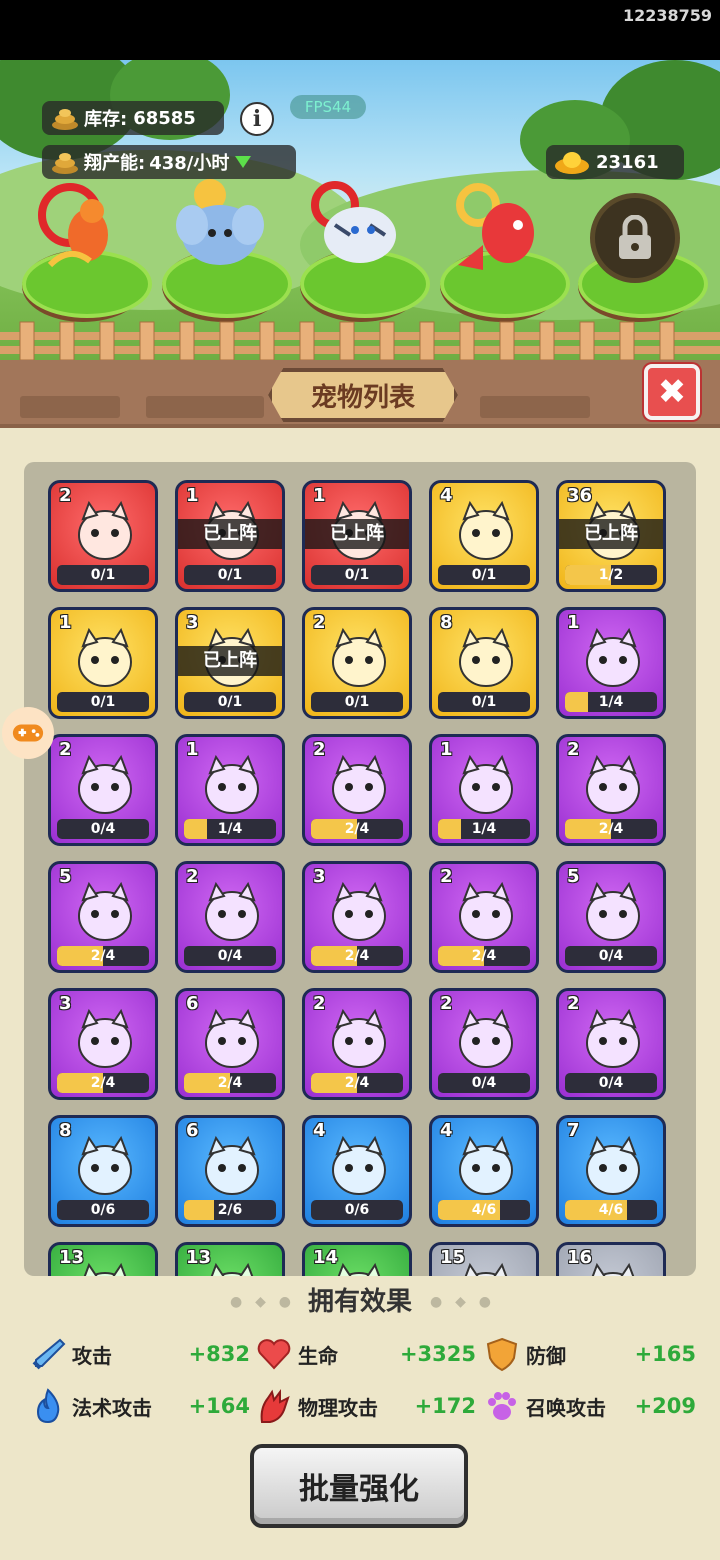 The image size is (720, 1560). What do you see at coordinates (105, 1038) in the screenshot?
I see `bear-icon` at bounding box center [105, 1038].